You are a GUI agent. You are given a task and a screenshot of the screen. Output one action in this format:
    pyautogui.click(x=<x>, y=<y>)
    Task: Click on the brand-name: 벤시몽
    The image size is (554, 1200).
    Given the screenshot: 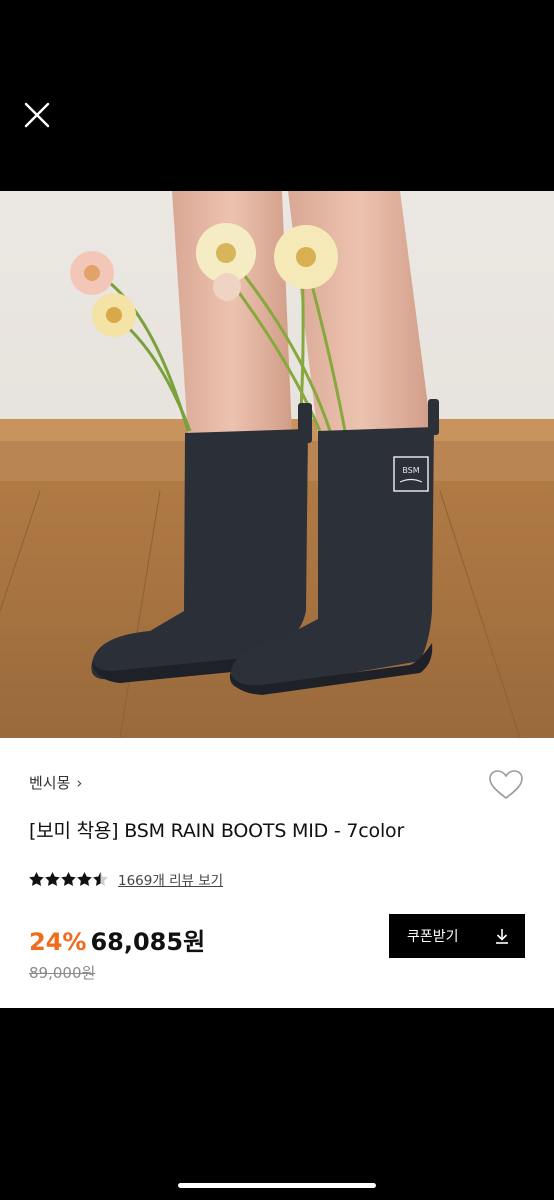 What is the action you would take?
    pyautogui.click(x=49, y=783)
    